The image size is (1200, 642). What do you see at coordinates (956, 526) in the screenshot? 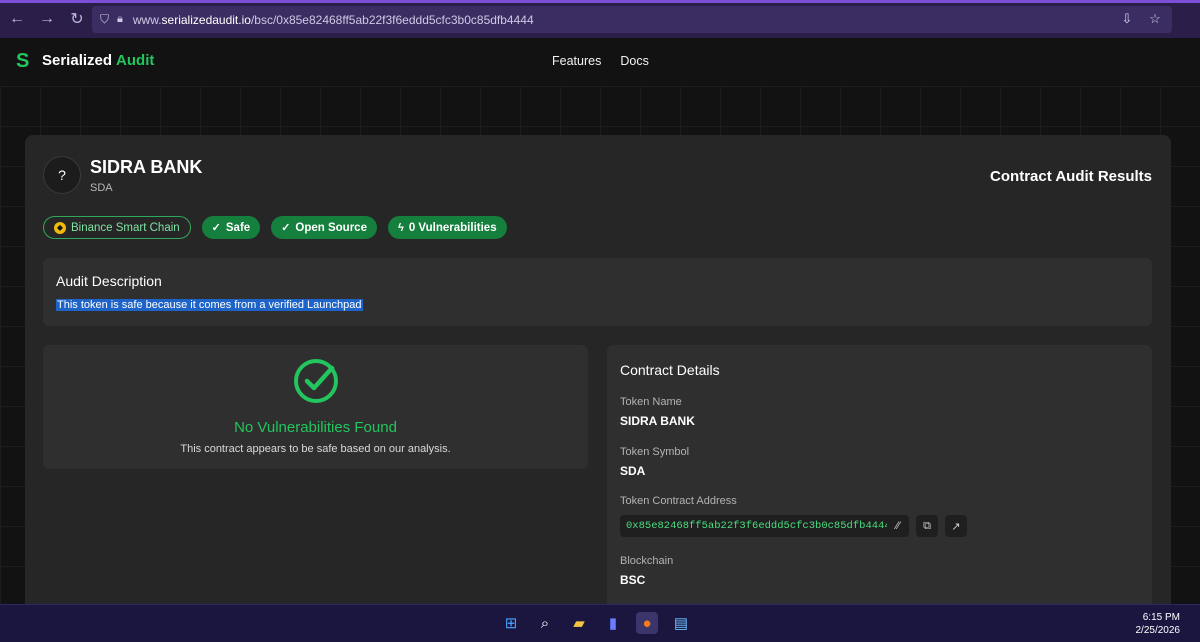
I see `external-link-icon: ↗` at bounding box center [956, 526].